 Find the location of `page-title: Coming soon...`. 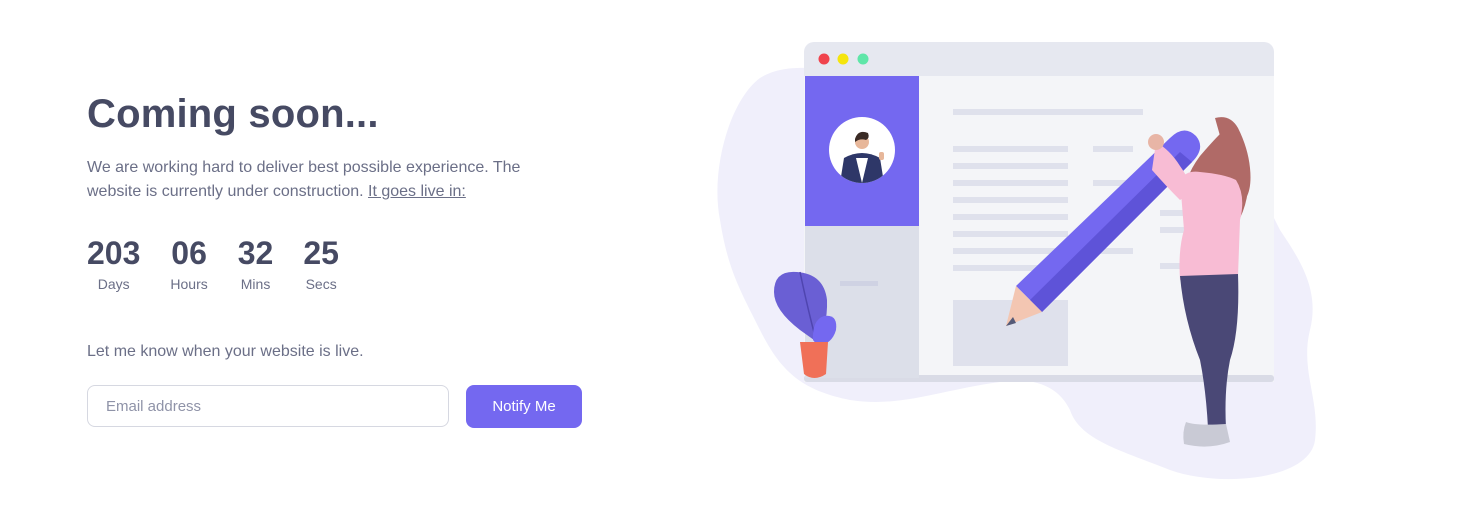

page-title: Coming soon... is located at coordinates (233, 114).